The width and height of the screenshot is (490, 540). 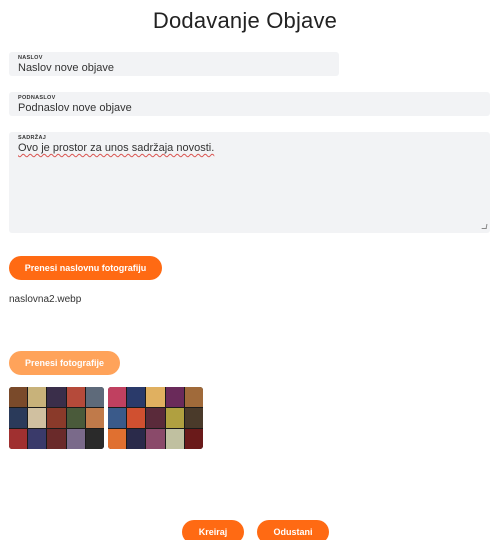 What do you see at coordinates (245, 20) in the screenshot?
I see `page-title: Dodavanje Objave` at bounding box center [245, 20].